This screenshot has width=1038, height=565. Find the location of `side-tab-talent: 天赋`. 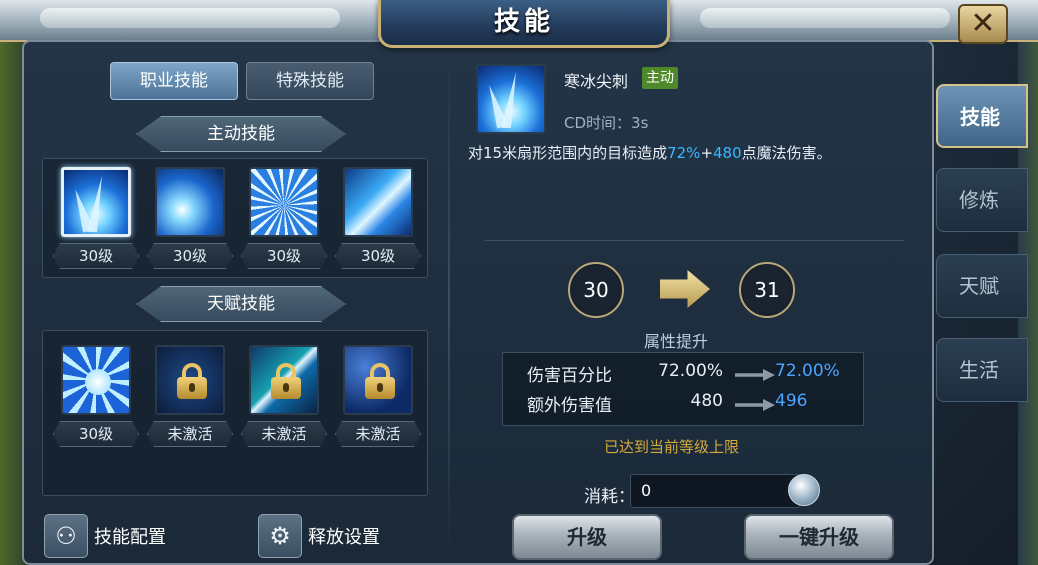

side-tab-talent: 天赋 is located at coordinates (982, 286).